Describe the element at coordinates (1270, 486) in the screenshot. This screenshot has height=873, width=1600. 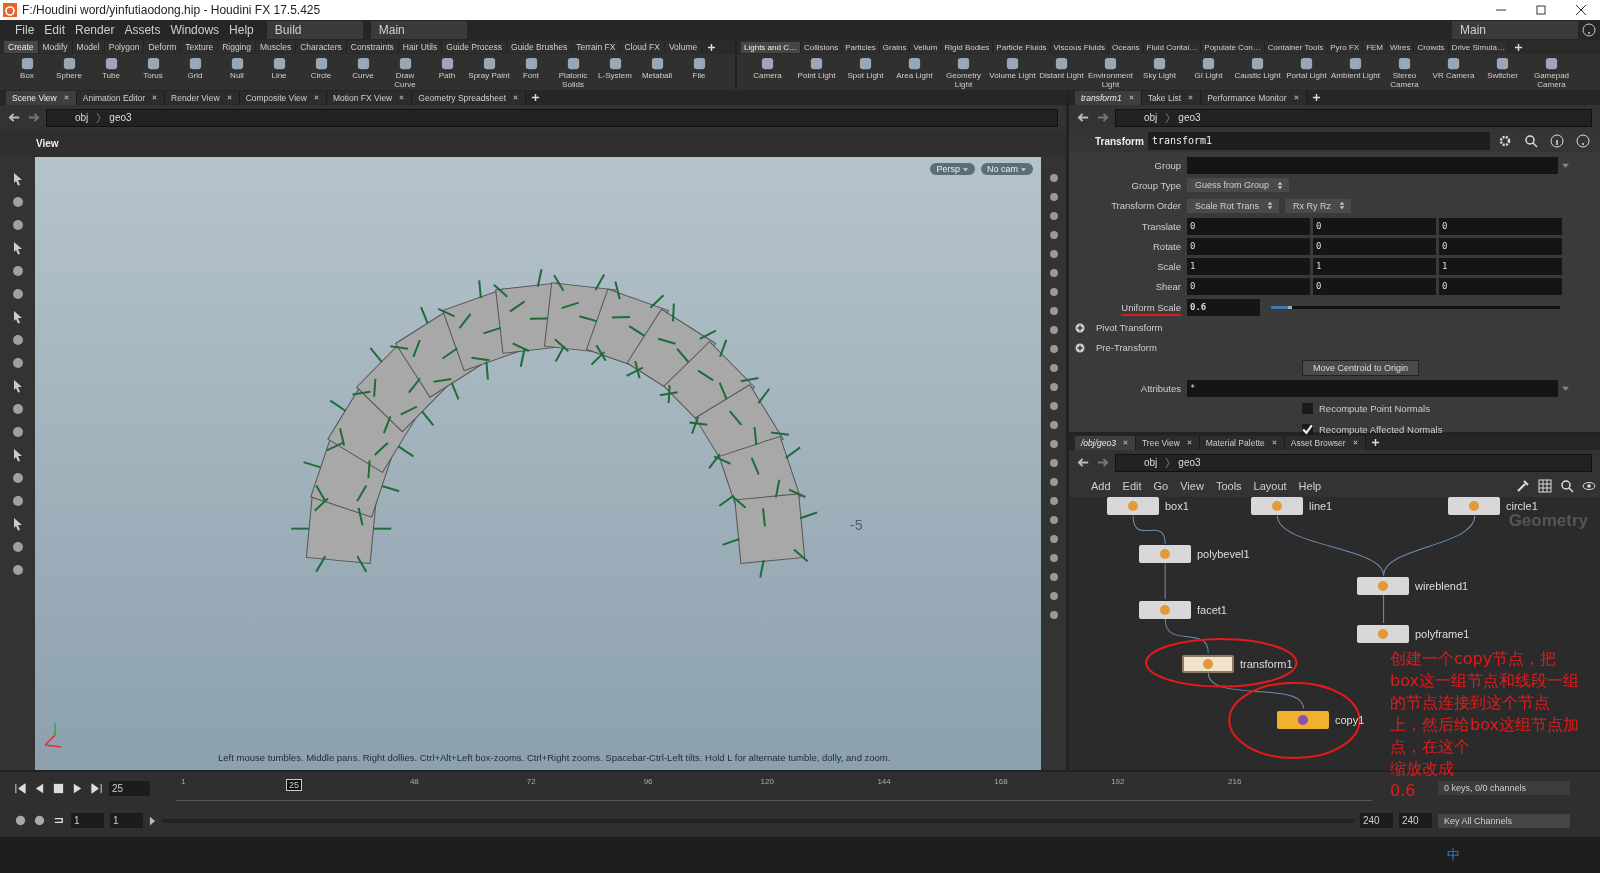
I see `menu-item: Layout` at that location.